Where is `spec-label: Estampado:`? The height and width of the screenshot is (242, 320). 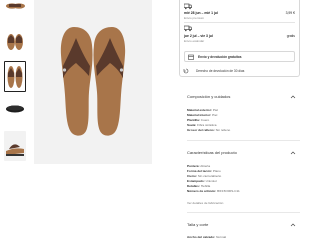
spec-label: Estampado: is located at coordinates (196, 181).